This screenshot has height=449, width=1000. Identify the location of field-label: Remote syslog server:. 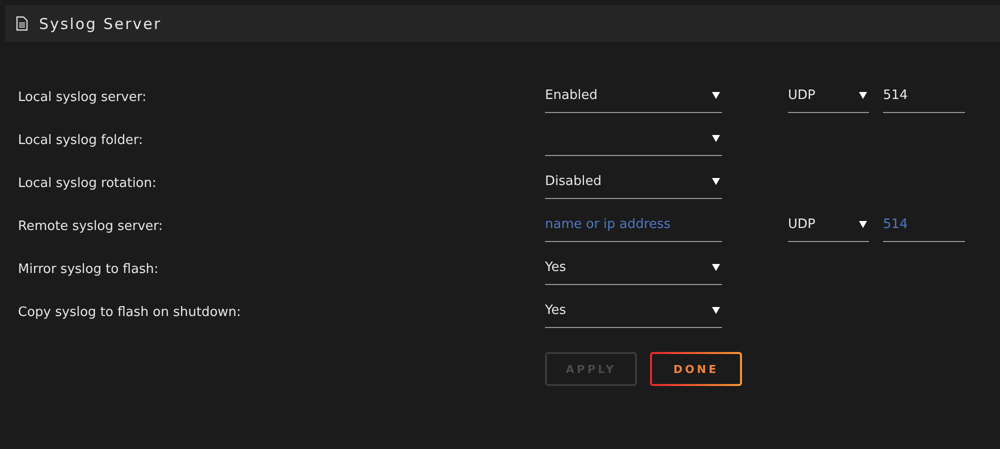
(91, 226).